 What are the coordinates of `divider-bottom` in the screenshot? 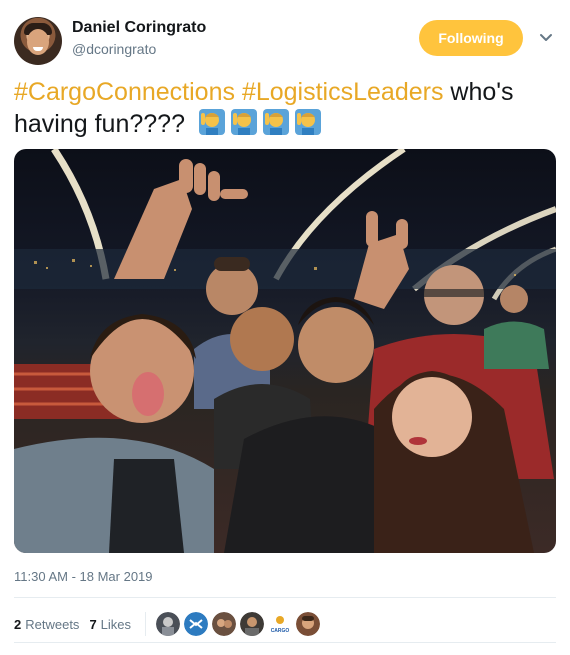 It's located at (285, 642).